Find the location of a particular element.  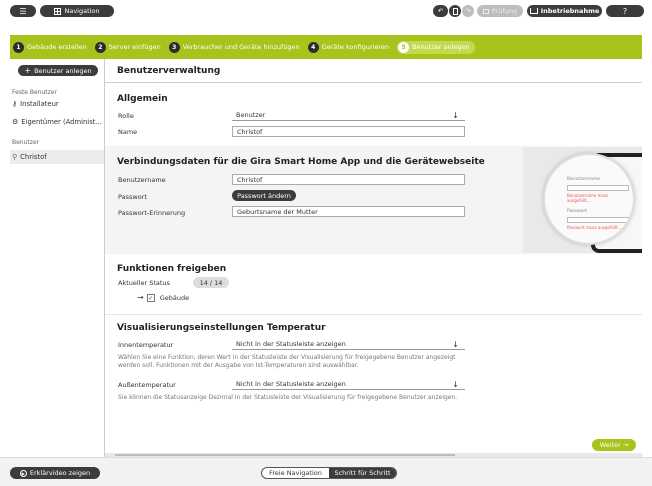

users-heading: Benutzer is located at coordinates (26, 142).